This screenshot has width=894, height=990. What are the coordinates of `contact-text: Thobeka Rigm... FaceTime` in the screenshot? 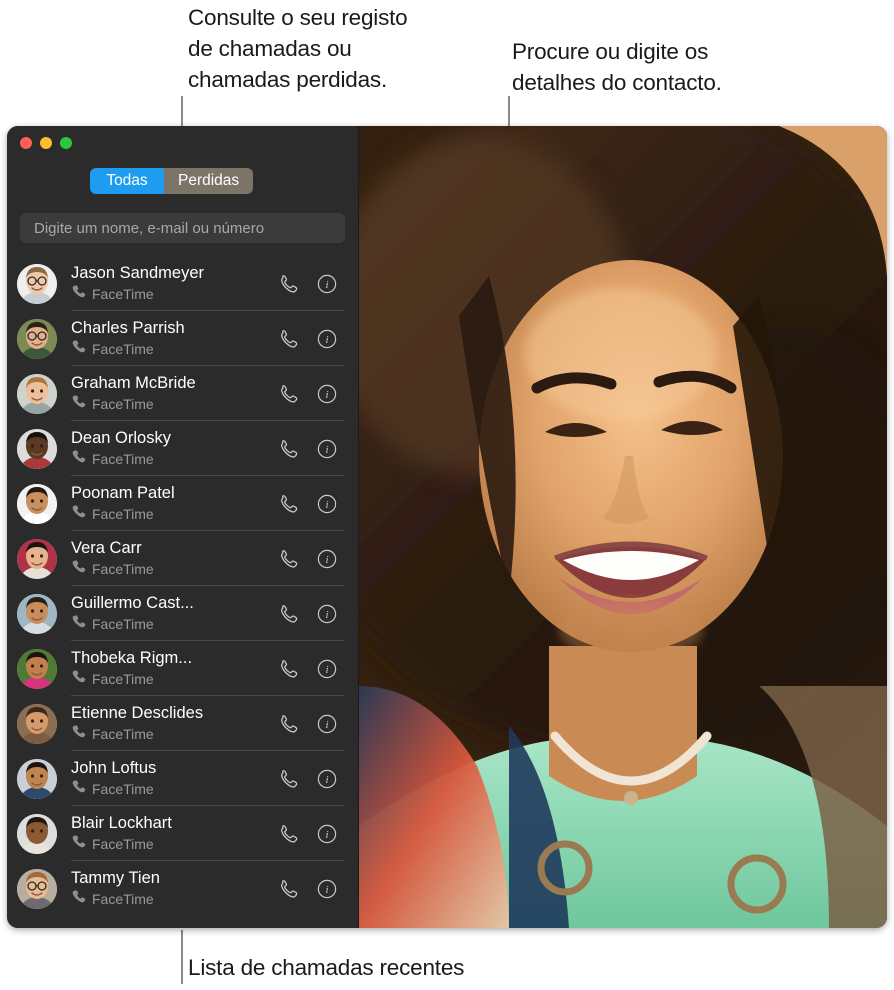 It's located at (174, 668).